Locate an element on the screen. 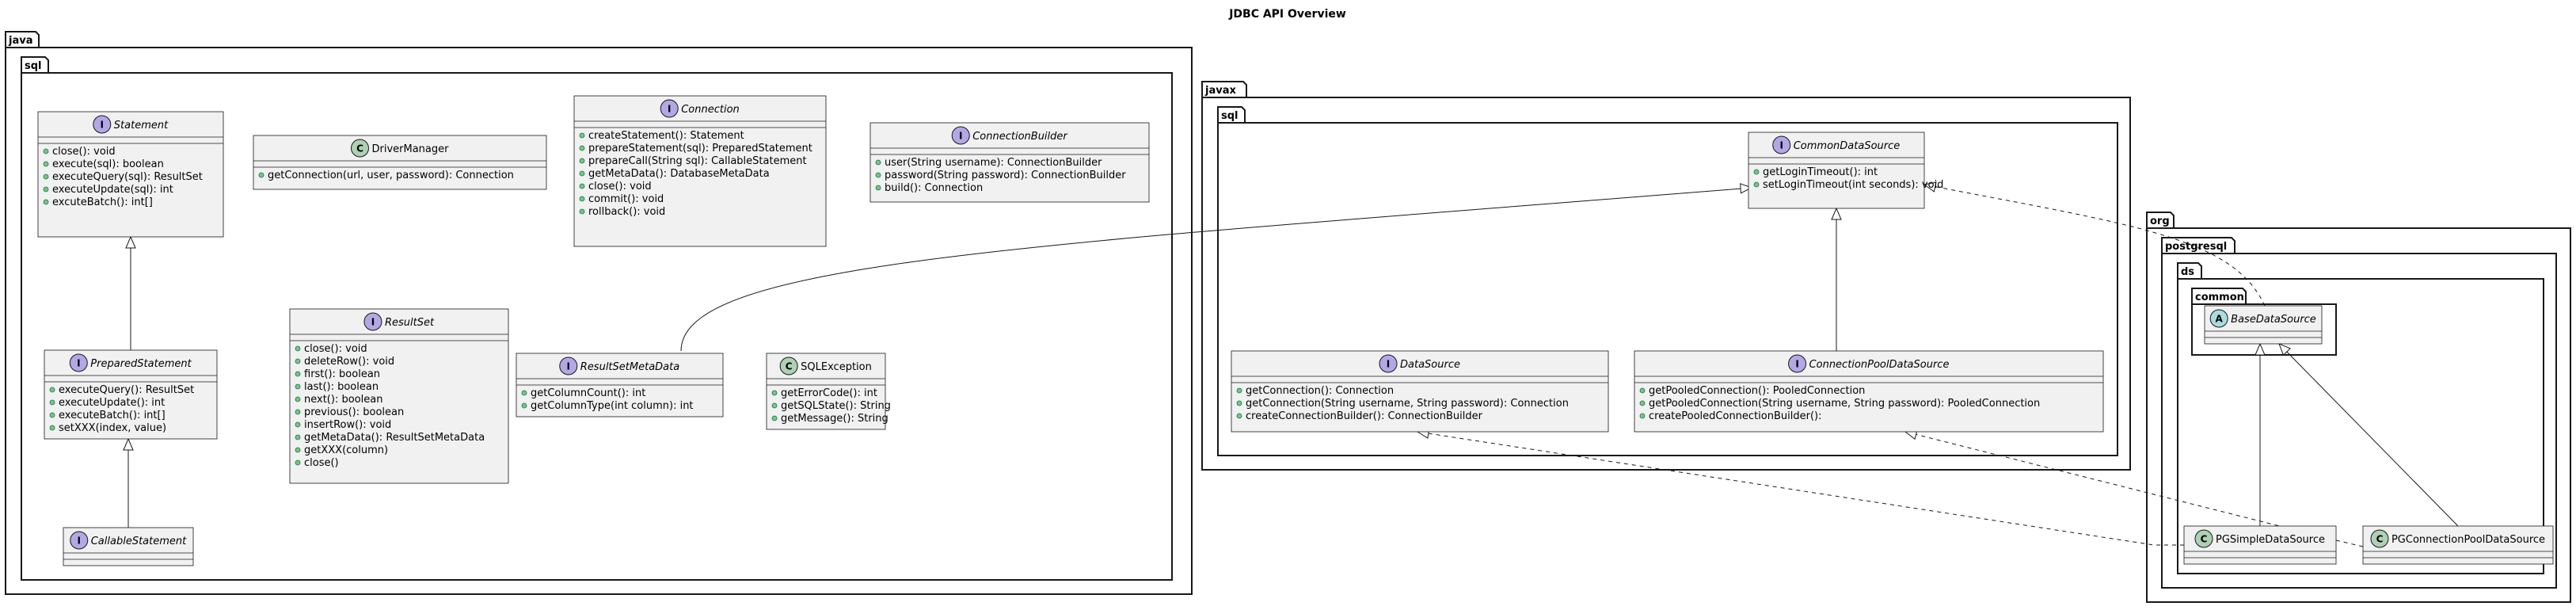 This screenshot has width=2576, height=610. class-member: executeUpdate(sql): int is located at coordinates (112, 190).